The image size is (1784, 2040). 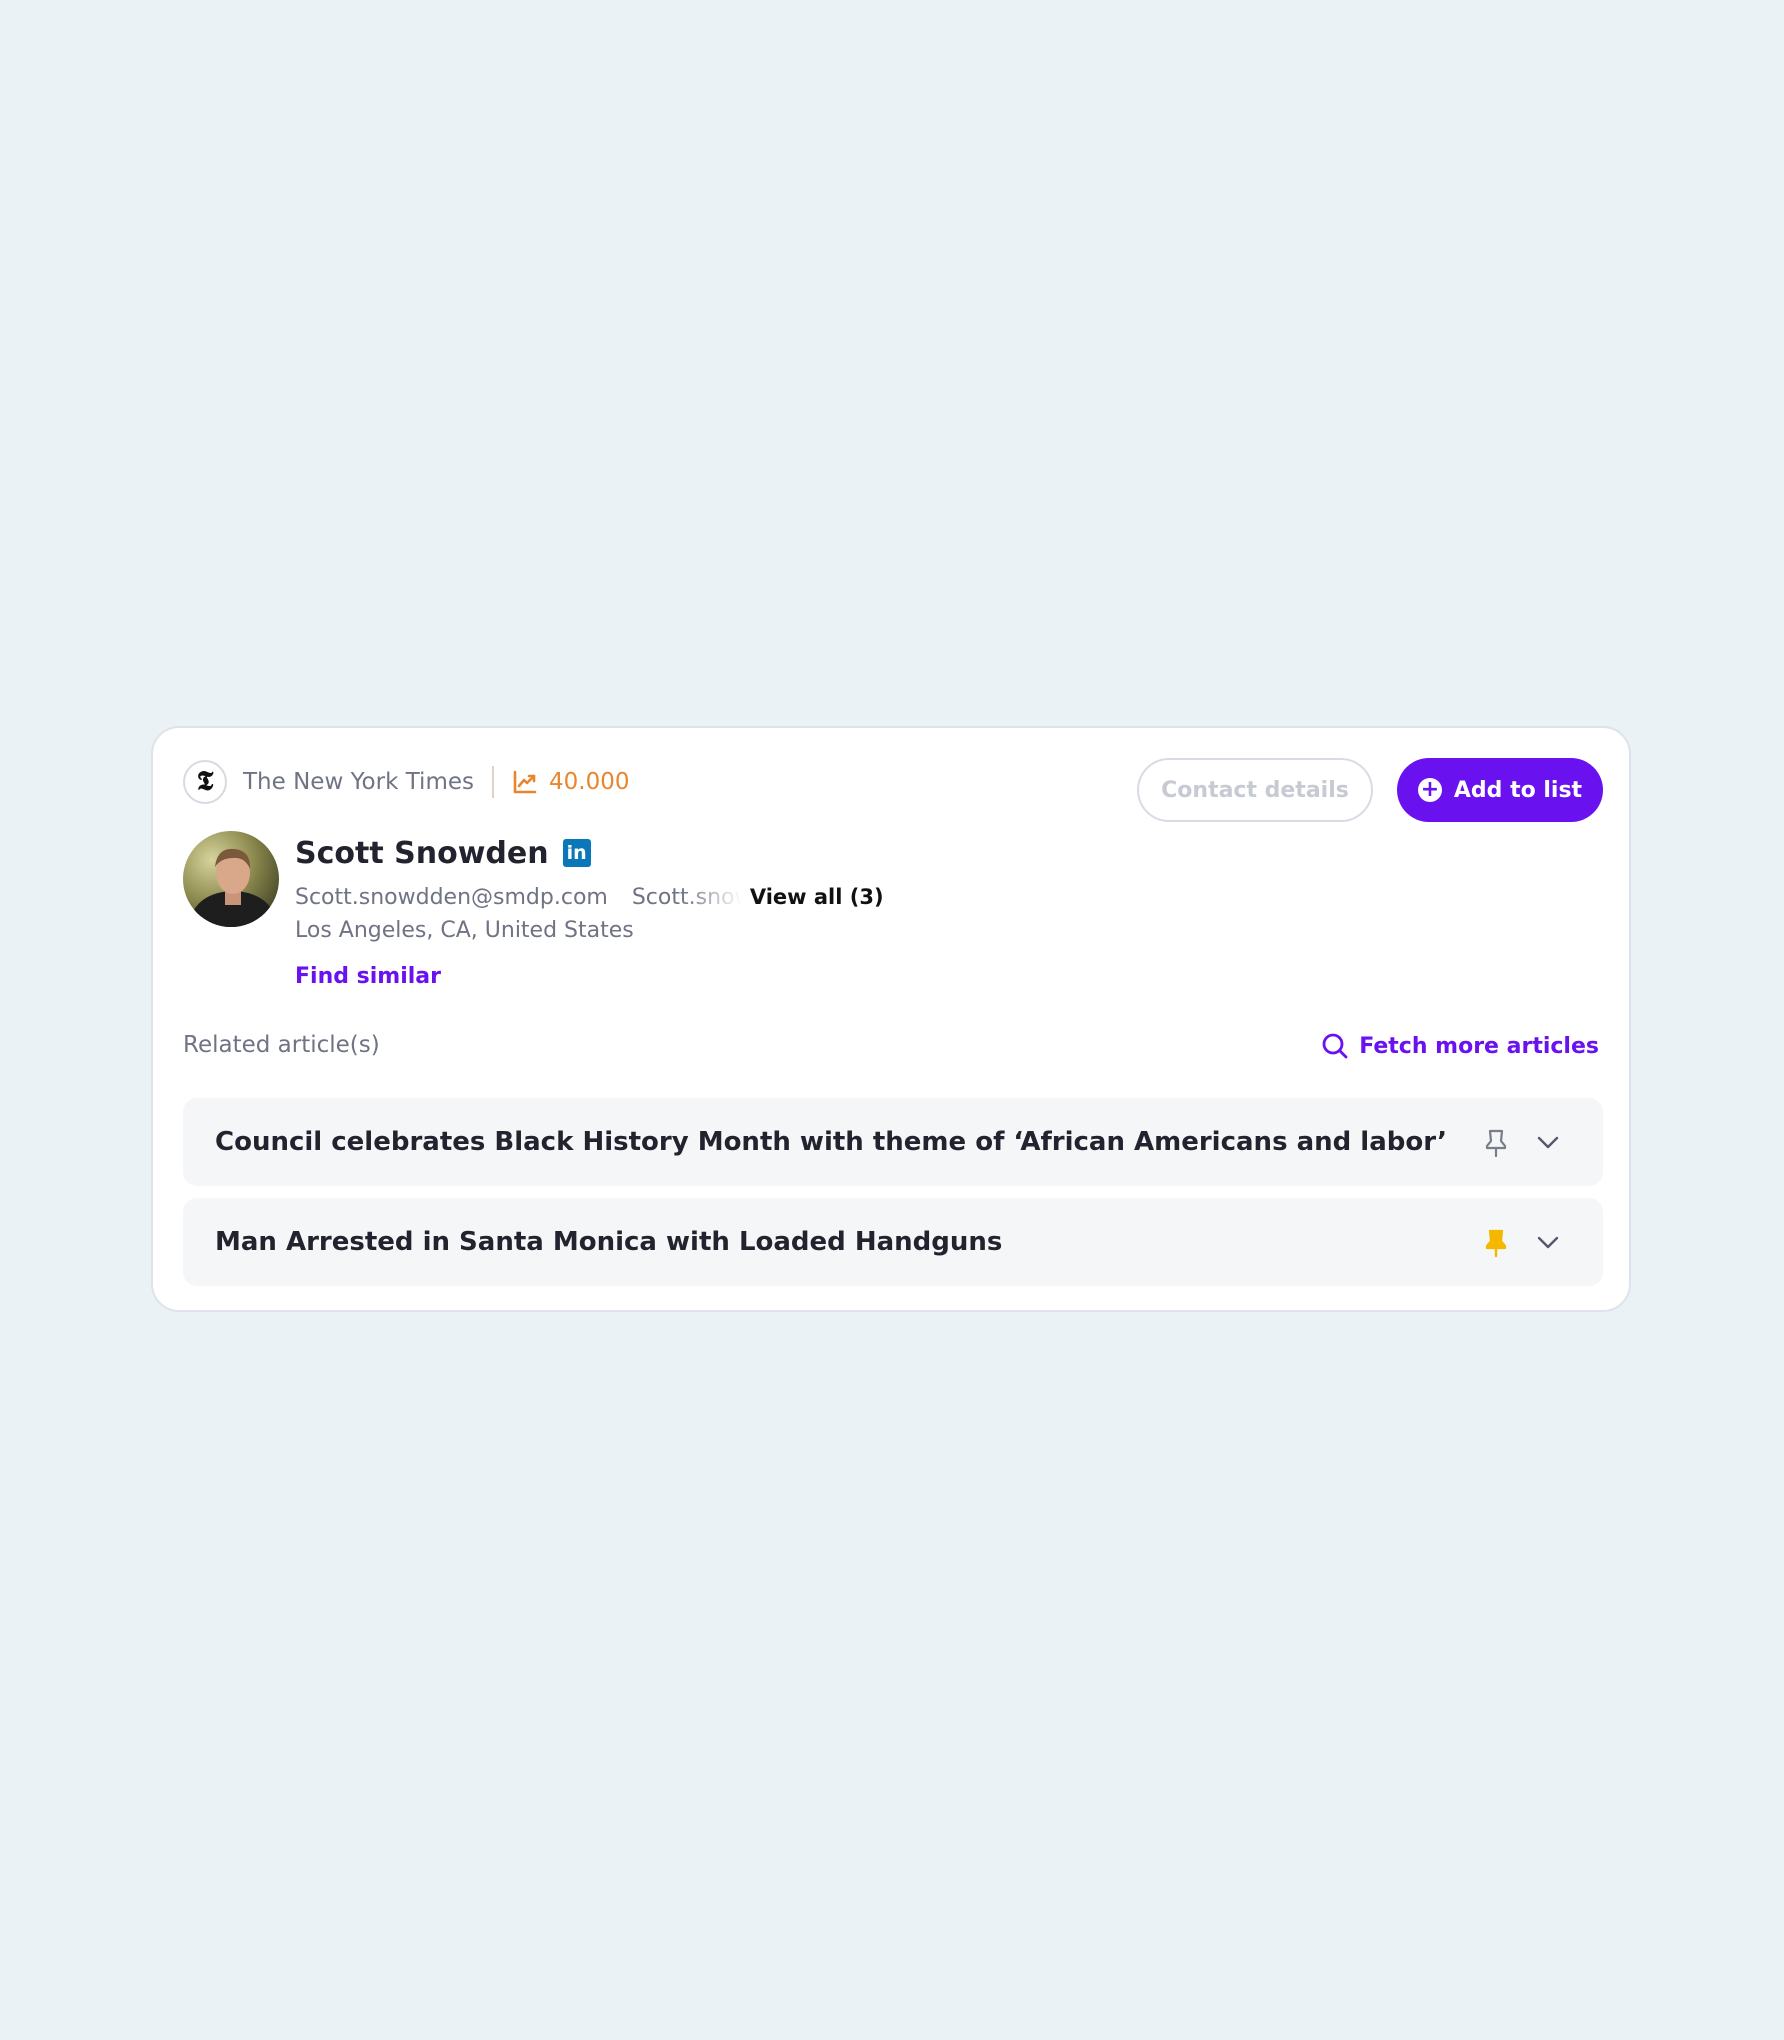 What do you see at coordinates (1429, 790) in the screenshot?
I see `plus-circle-icon: +` at bounding box center [1429, 790].